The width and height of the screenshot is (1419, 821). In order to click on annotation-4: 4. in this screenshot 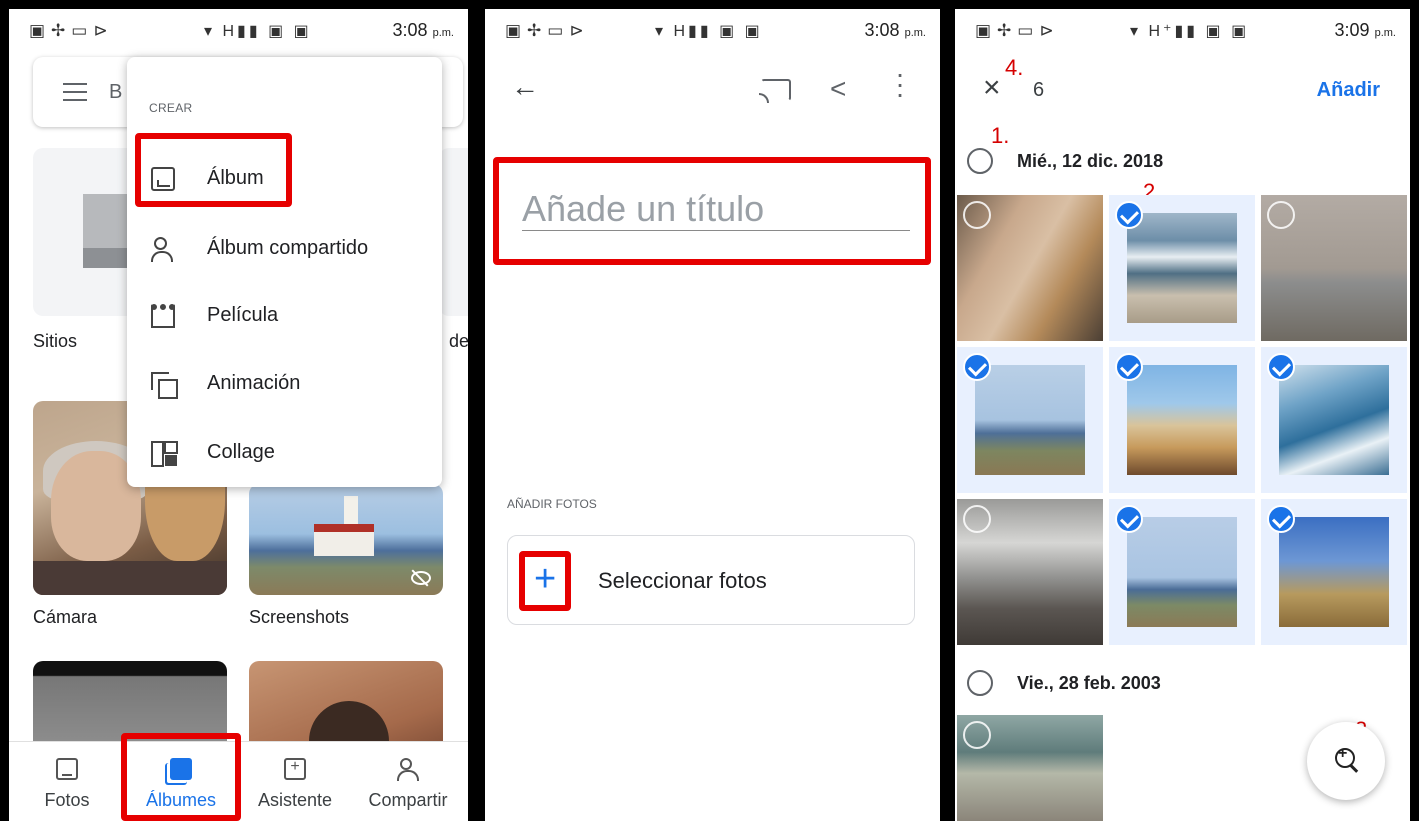, I will do `click(1014, 67)`.